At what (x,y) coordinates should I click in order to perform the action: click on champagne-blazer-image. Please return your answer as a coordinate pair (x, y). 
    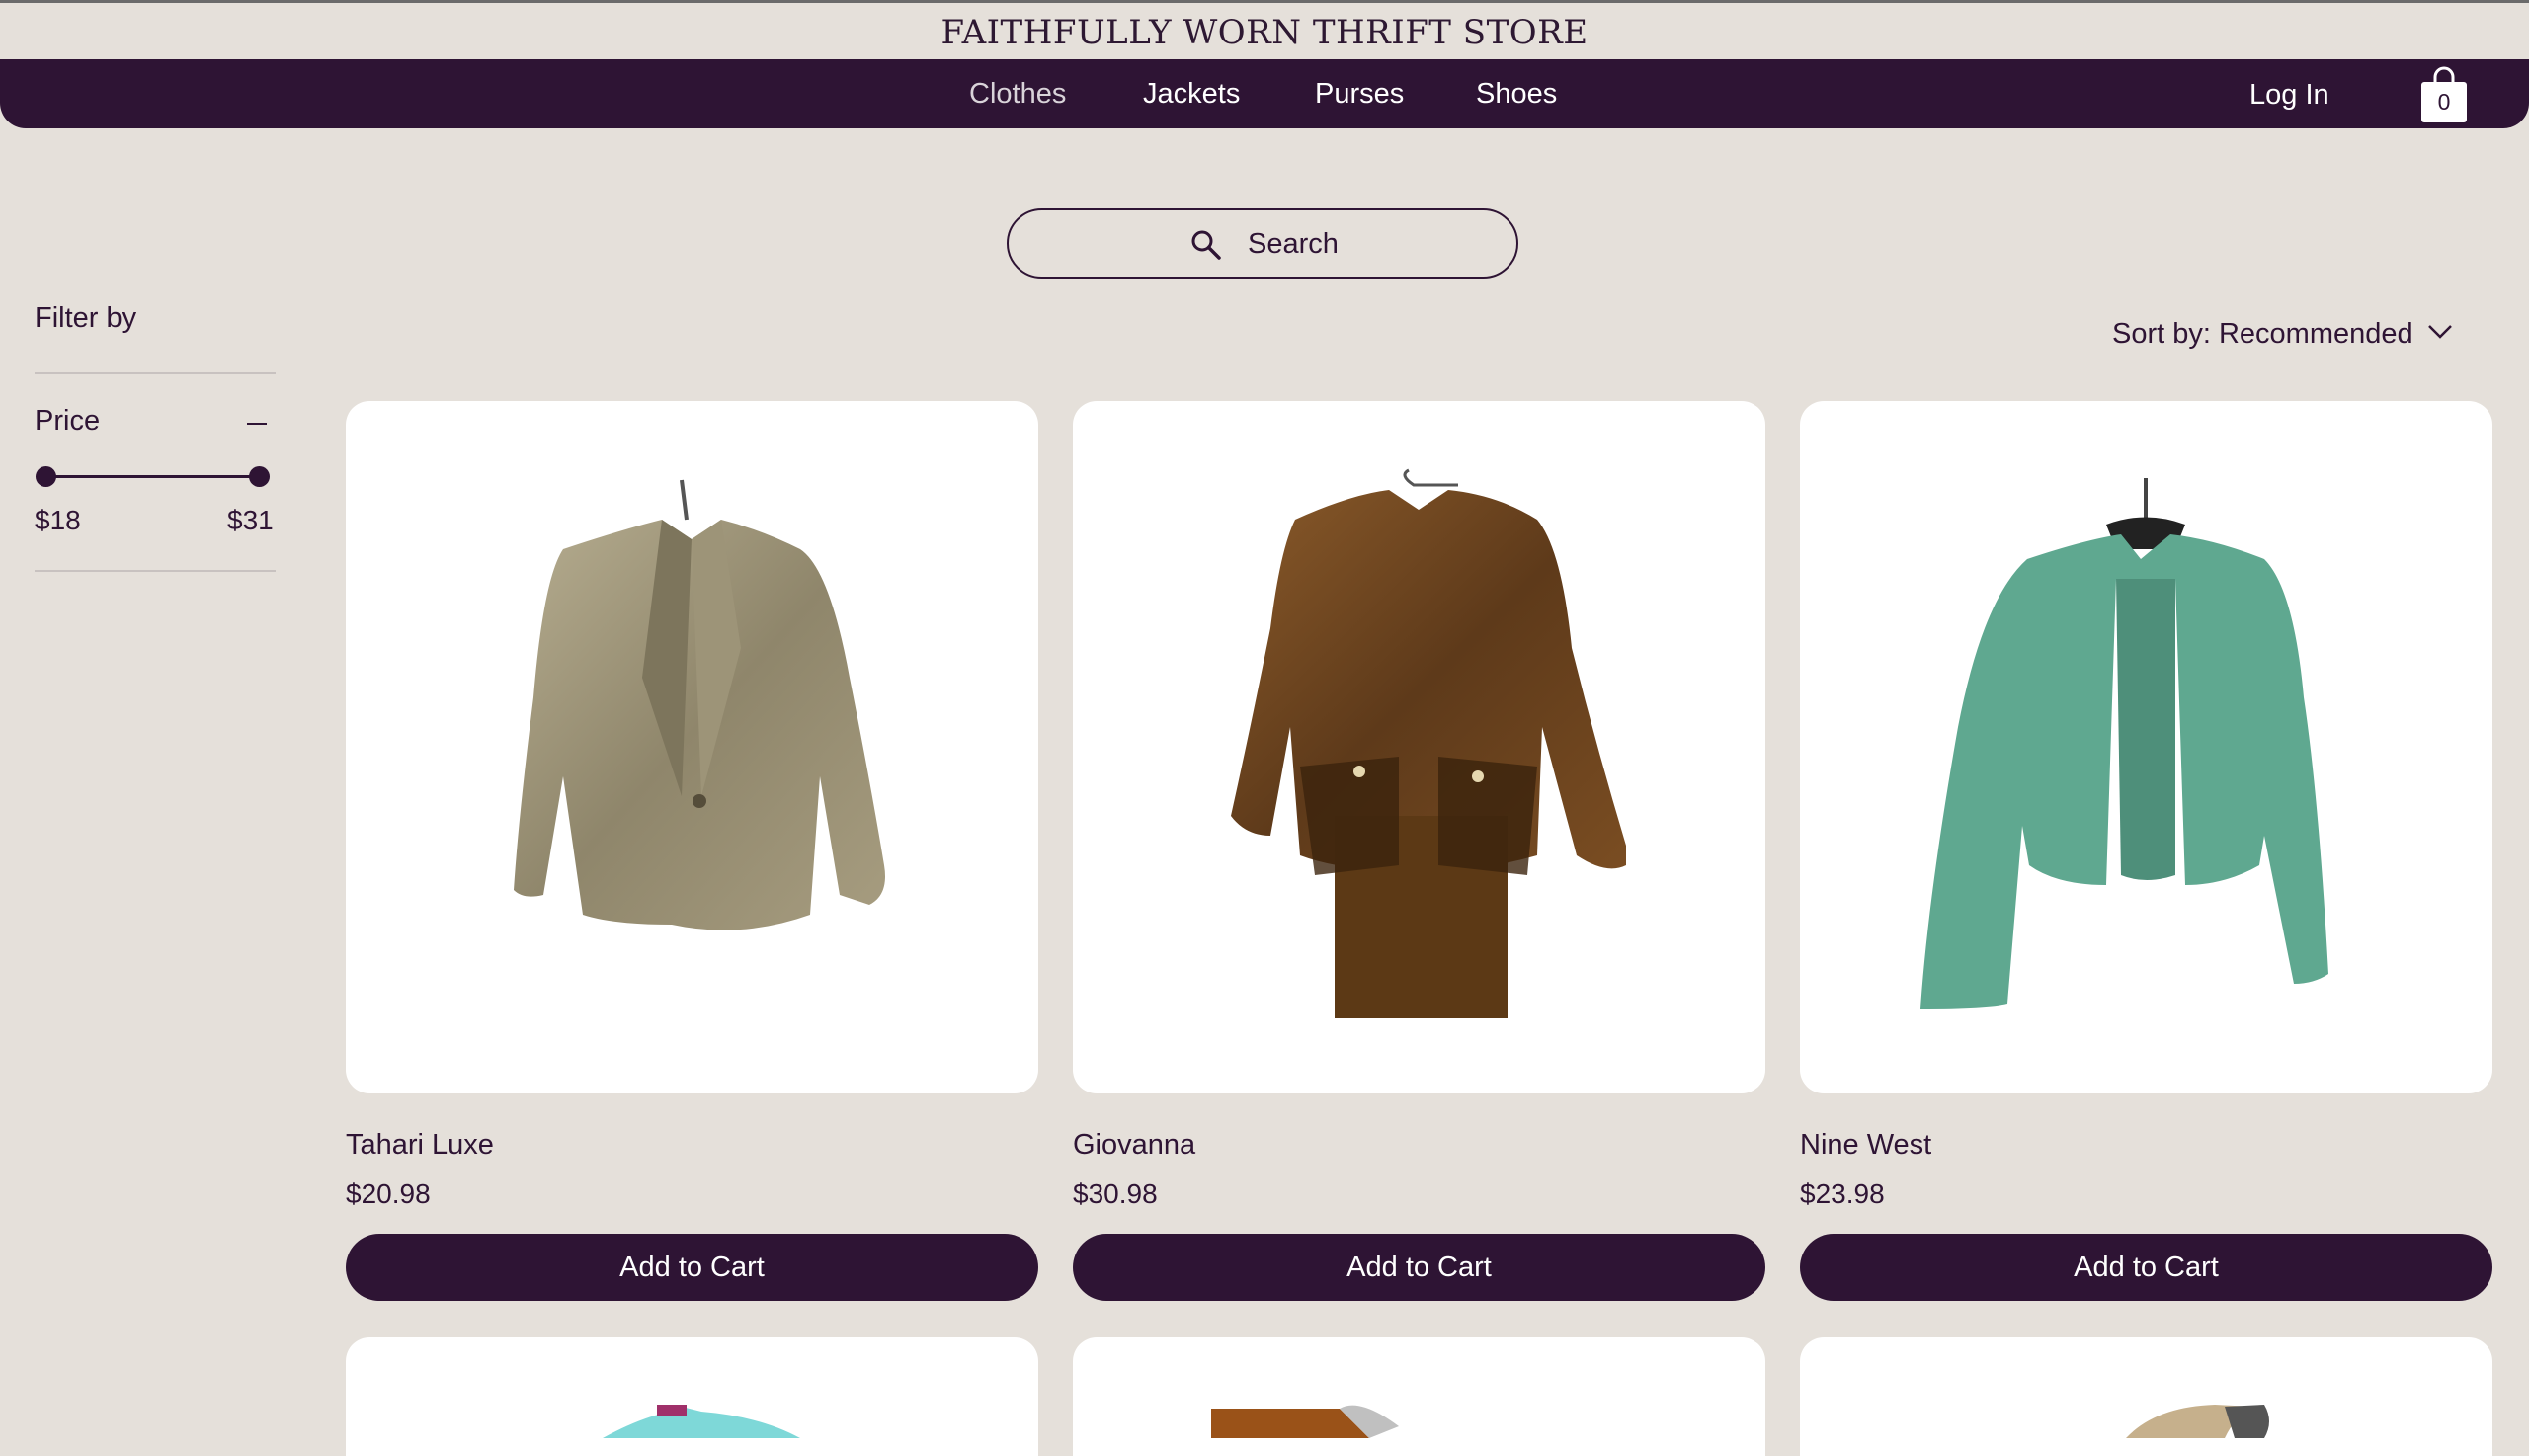
    Looking at the image, I should click on (699, 704).